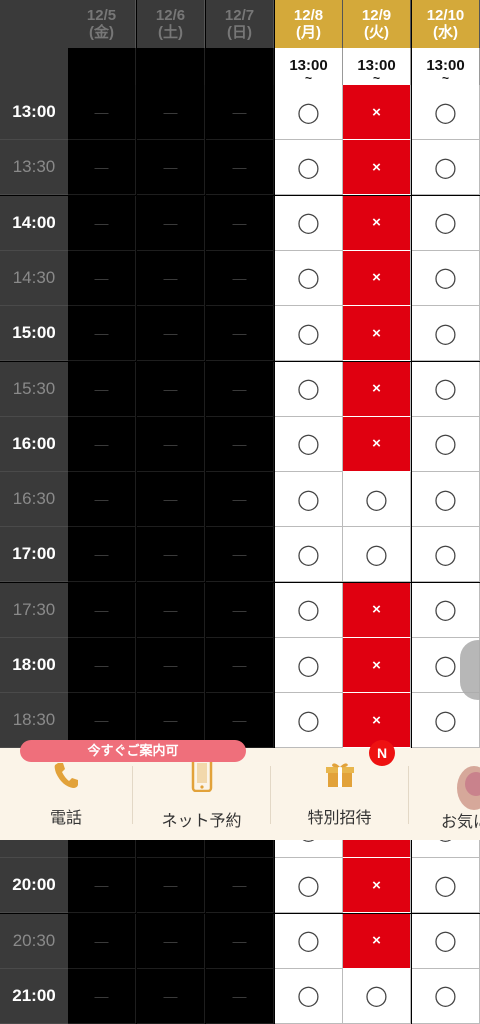  I want to click on time-label: 20:30, so click(34, 941).